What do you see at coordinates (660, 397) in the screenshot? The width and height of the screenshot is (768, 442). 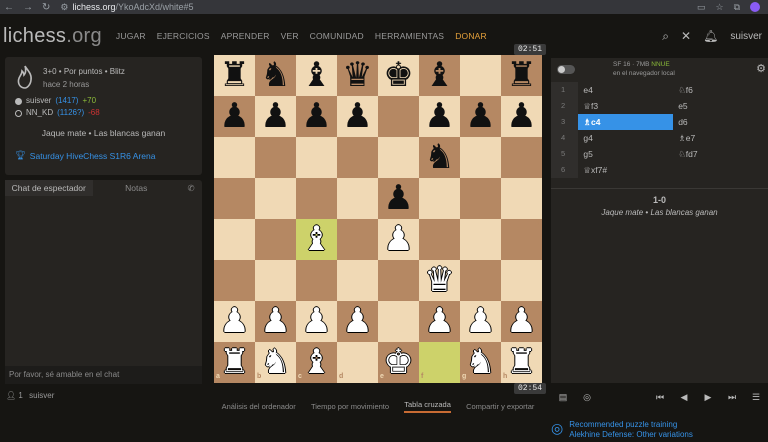 I see `first-move-icon: ⏮` at bounding box center [660, 397].